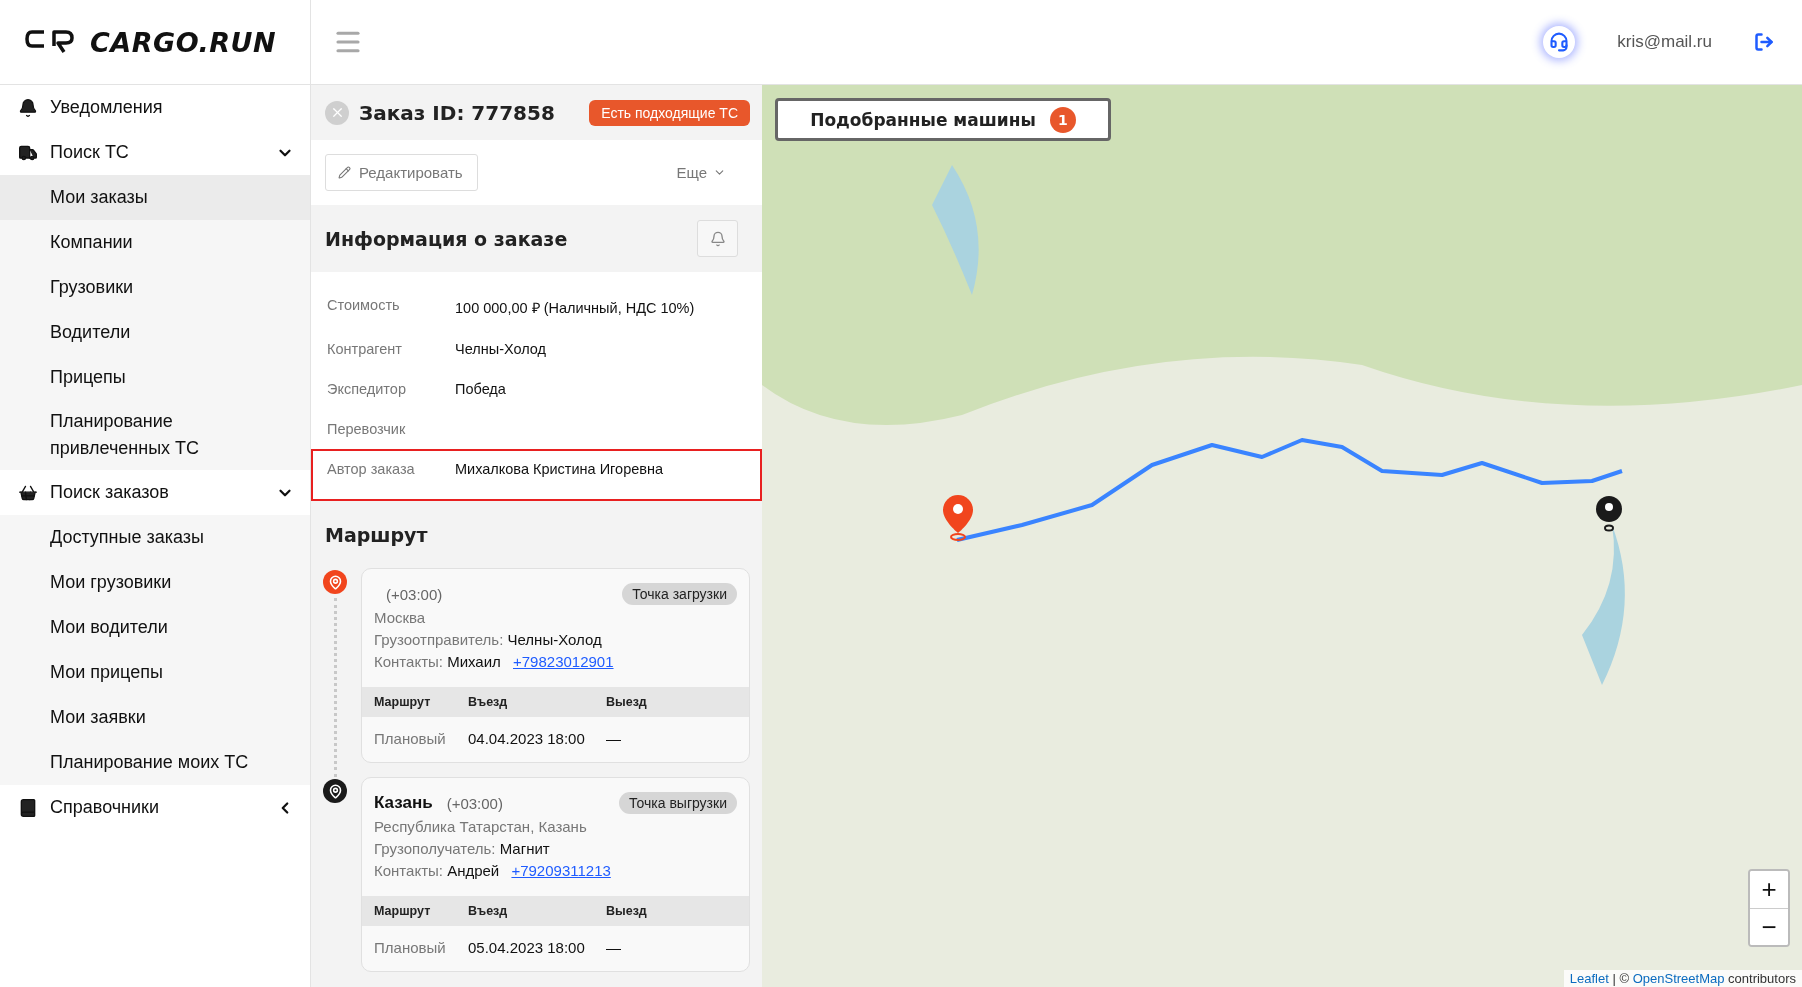 The image size is (1802, 987). Describe the element at coordinates (527, 738) in the screenshot. I see `table-cell-text: 04.04.2023 18:00` at that location.